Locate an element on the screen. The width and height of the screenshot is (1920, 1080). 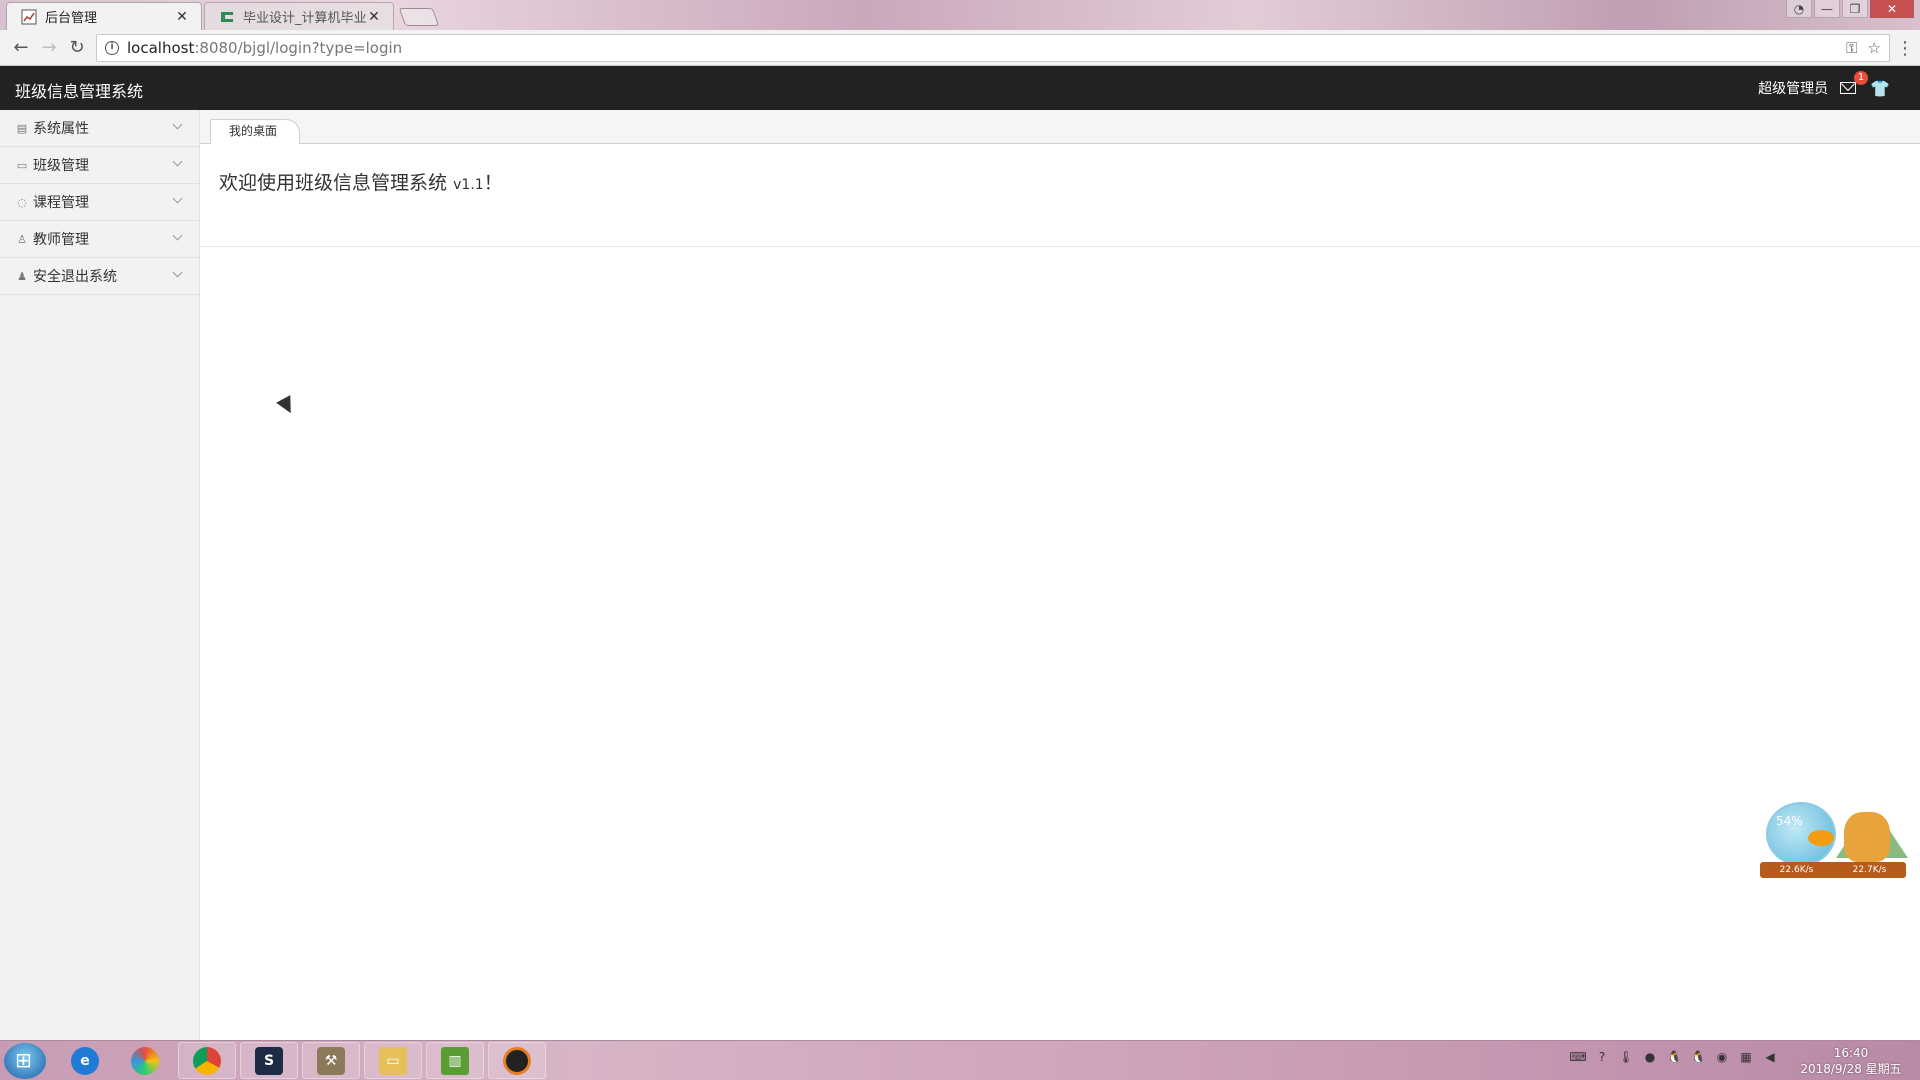
welcome-text: 欢迎使用班级信息管理系统 is located at coordinates (333, 183).